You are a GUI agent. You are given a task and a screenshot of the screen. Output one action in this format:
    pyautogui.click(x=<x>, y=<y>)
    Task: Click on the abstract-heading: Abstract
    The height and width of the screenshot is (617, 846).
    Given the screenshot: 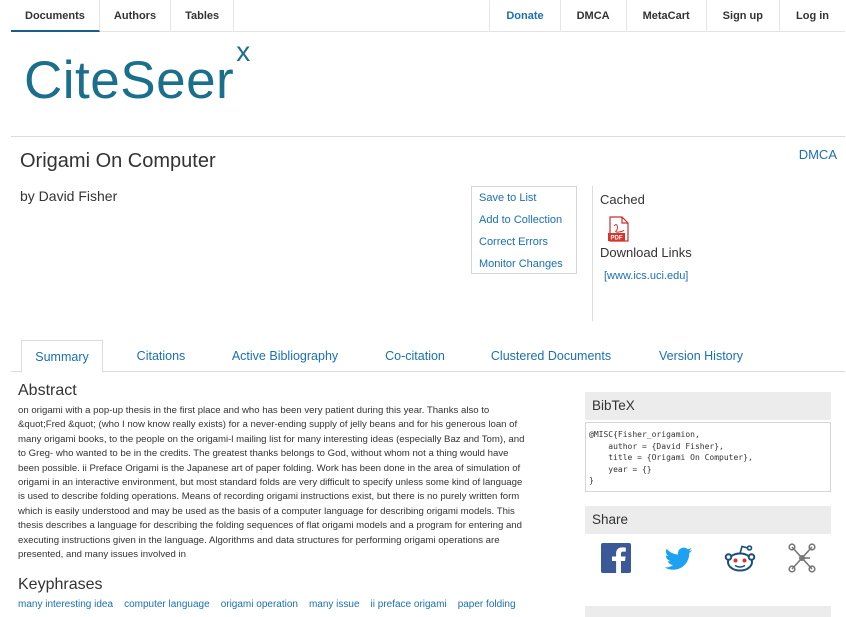 What is the action you would take?
    pyautogui.click(x=47, y=390)
    